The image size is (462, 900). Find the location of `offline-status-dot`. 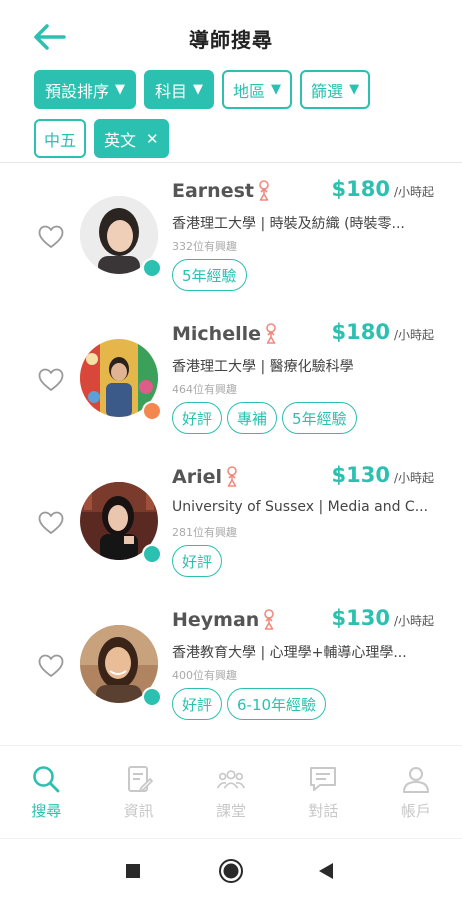

offline-status-dot is located at coordinates (152, 411).